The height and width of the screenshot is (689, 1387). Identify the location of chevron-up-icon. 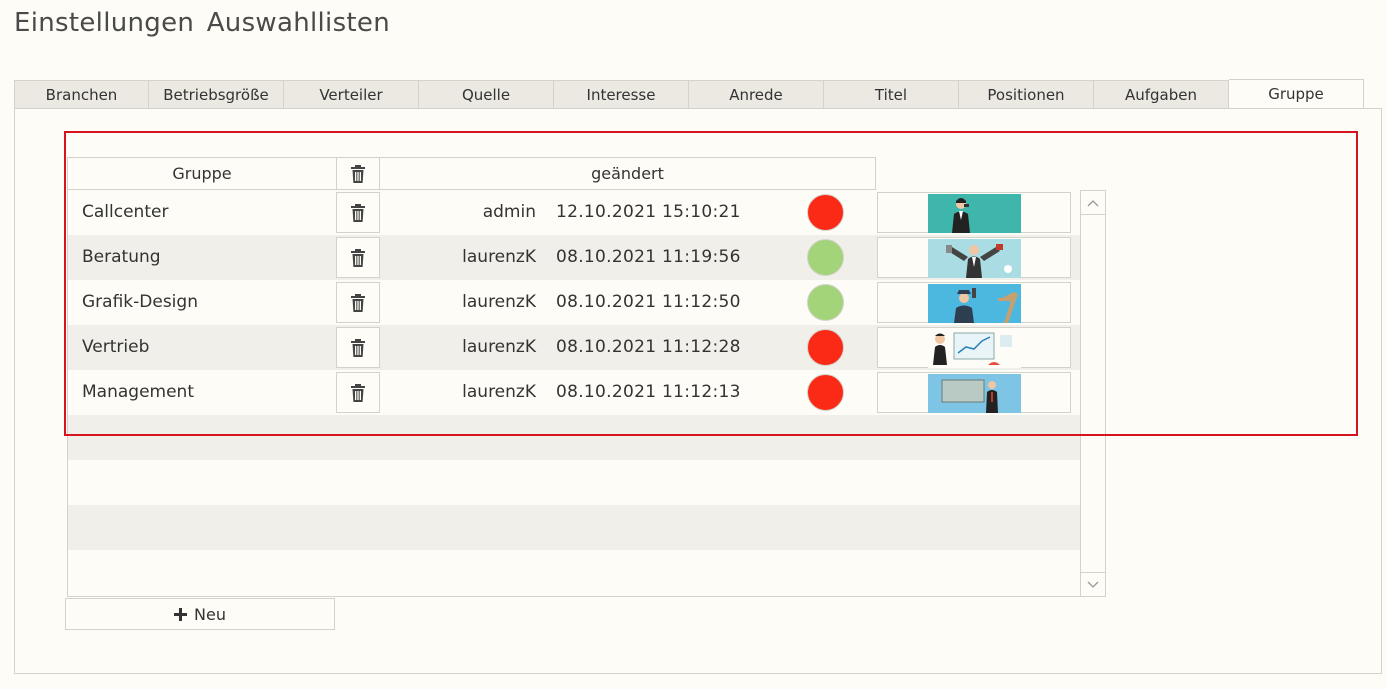
(1093, 202).